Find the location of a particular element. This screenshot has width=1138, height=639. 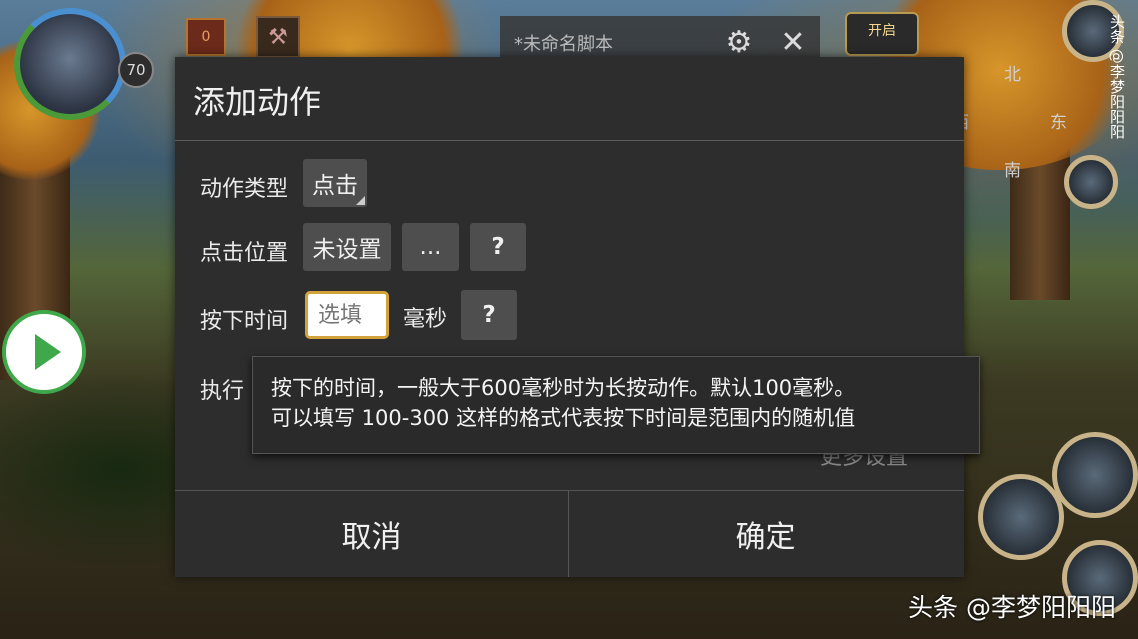

compass-east: 东 is located at coordinates (1058, 123).